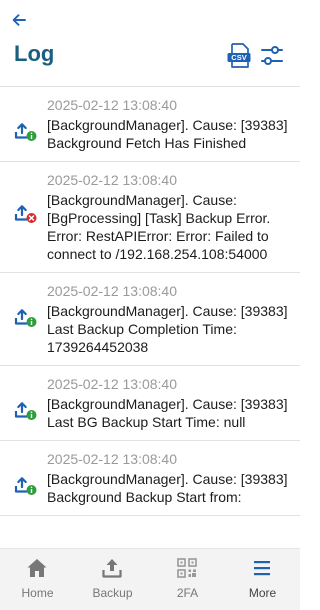 This screenshot has width=320, height=610. Describe the element at coordinates (262, 579) in the screenshot. I see `nav-item-more: More` at that location.